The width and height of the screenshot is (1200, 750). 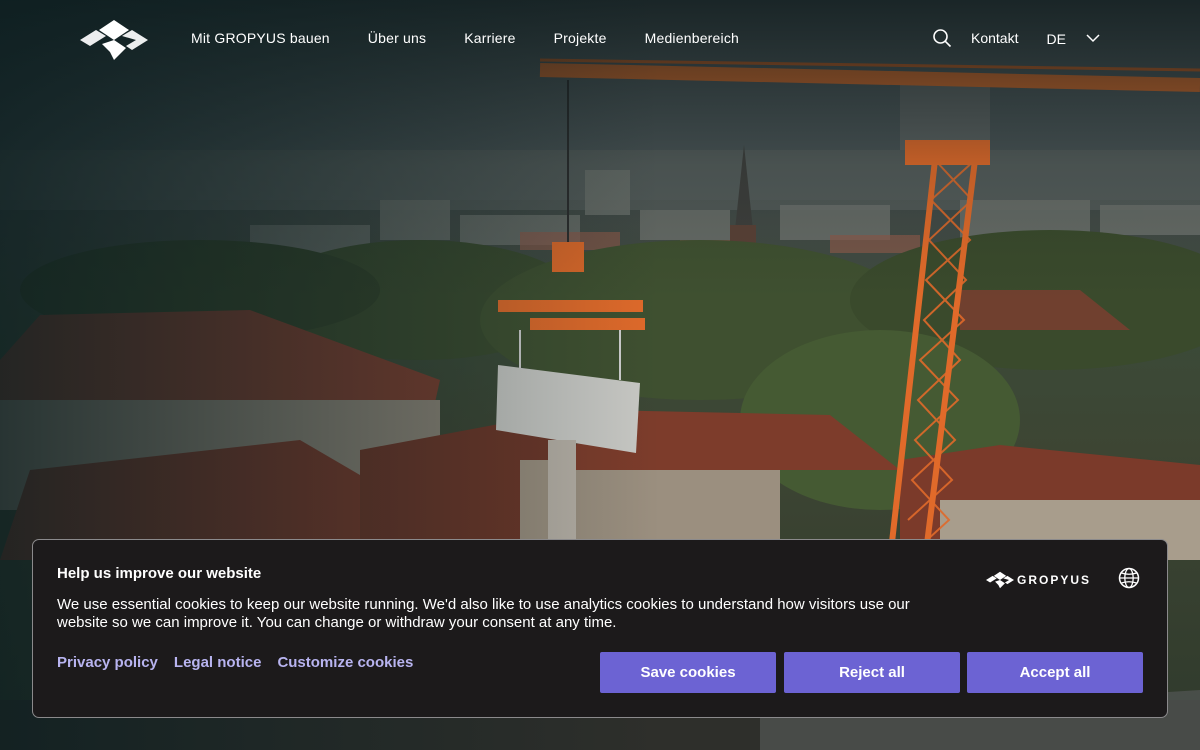 I want to click on reject-all-button: Reject all, so click(x=872, y=672).